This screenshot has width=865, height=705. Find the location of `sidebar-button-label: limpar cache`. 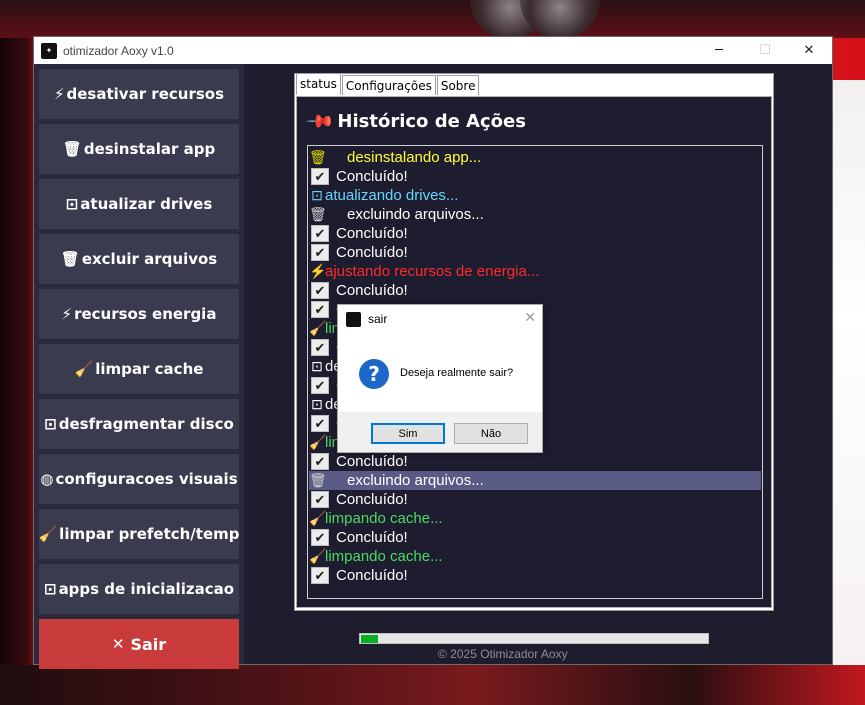

sidebar-button-label: limpar cache is located at coordinates (149, 369).